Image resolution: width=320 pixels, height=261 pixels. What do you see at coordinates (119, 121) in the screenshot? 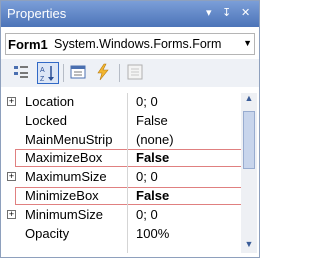
I see `property-row: Locked False` at bounding box center [119, 121].